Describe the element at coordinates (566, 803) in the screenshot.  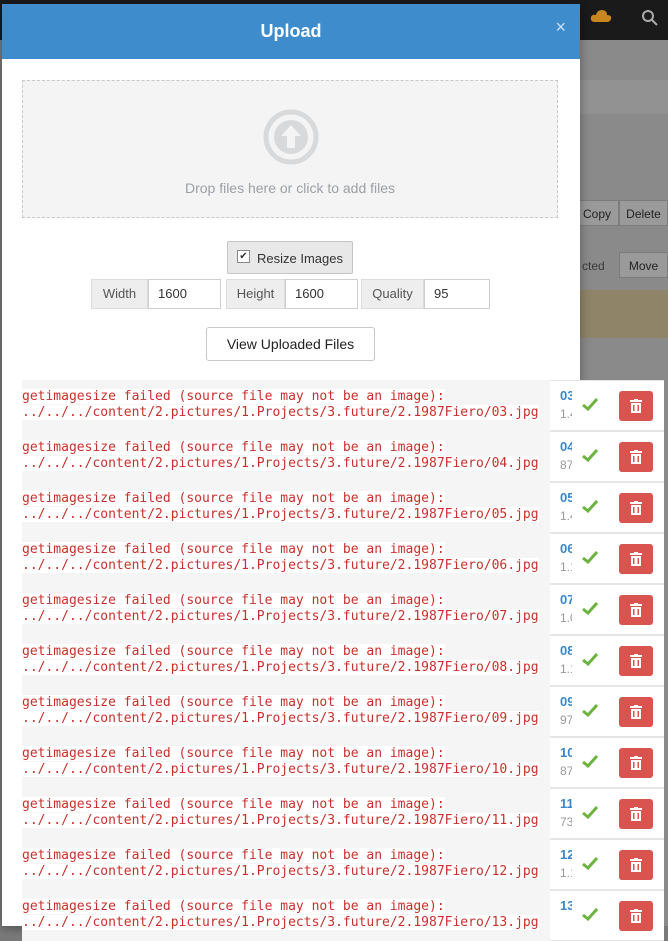
I see `file-name-link: 11` at that location.